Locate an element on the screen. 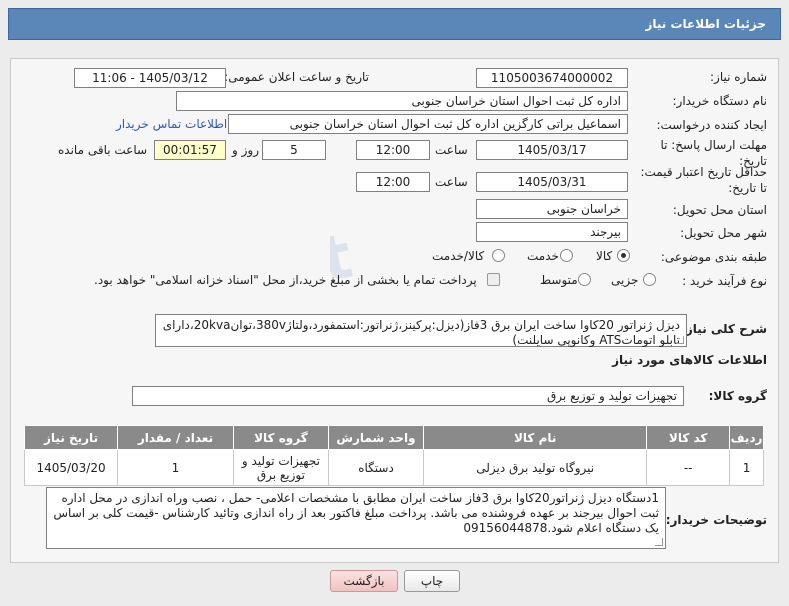  days-label: روز و is located at coordinates (245, 150).